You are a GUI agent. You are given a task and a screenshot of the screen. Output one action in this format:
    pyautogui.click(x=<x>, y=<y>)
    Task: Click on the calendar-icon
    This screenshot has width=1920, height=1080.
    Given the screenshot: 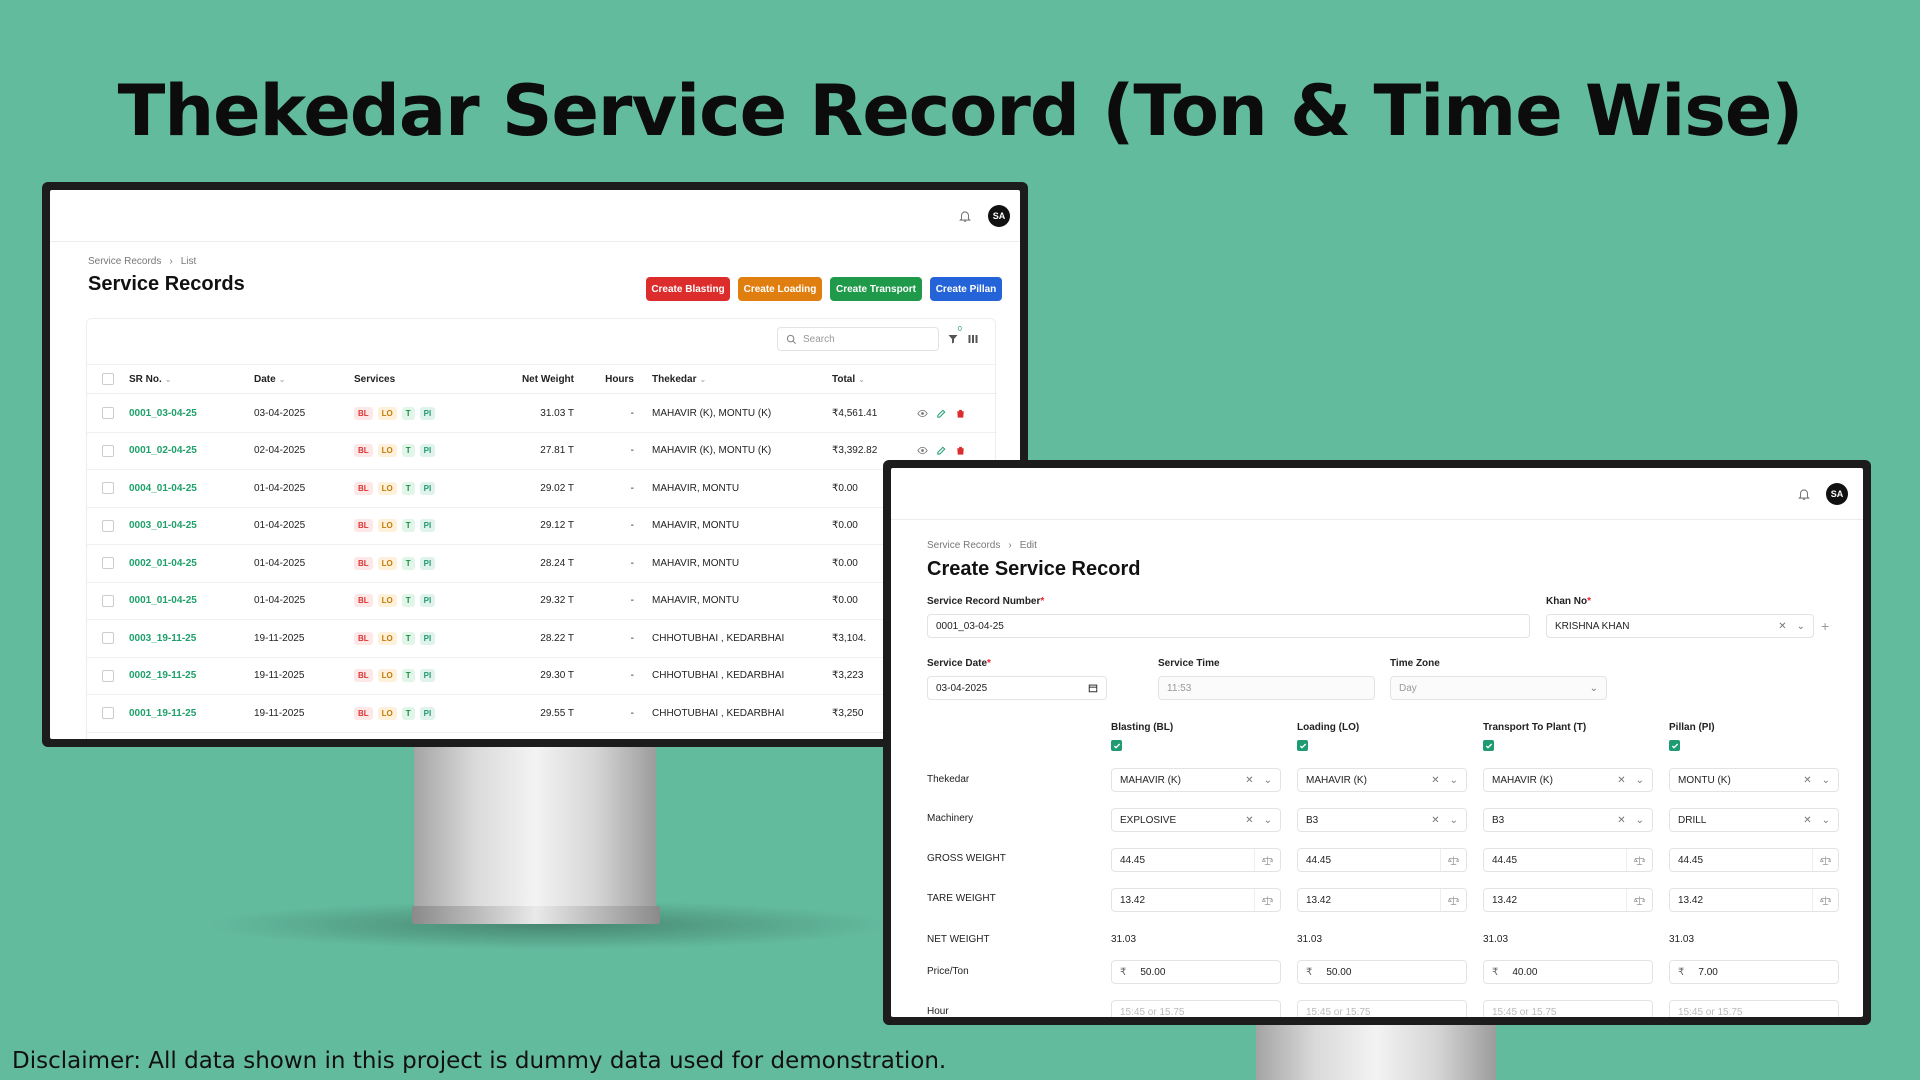 What is the action you would take?
    pyautogui.click(x=1093, y=688)
    